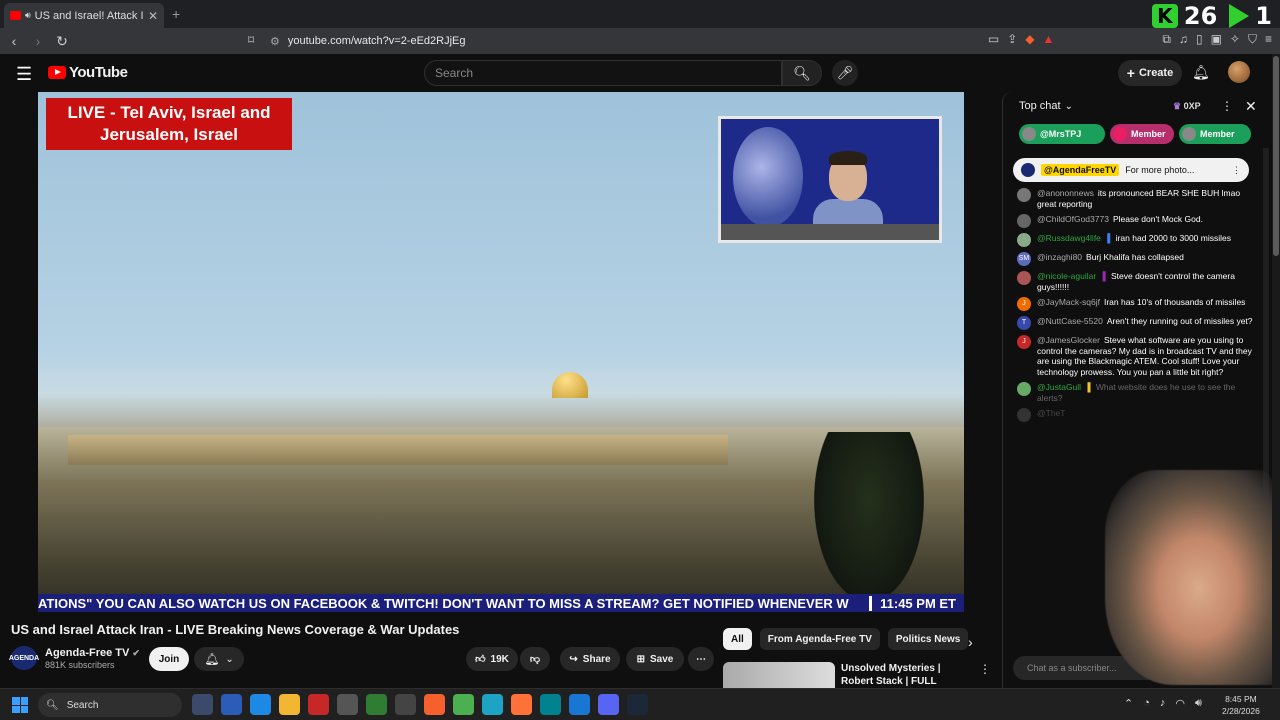 The width and height of the screenshot is (1280, 720). I want to click on chat-avatar: J, so click(1024, 342).